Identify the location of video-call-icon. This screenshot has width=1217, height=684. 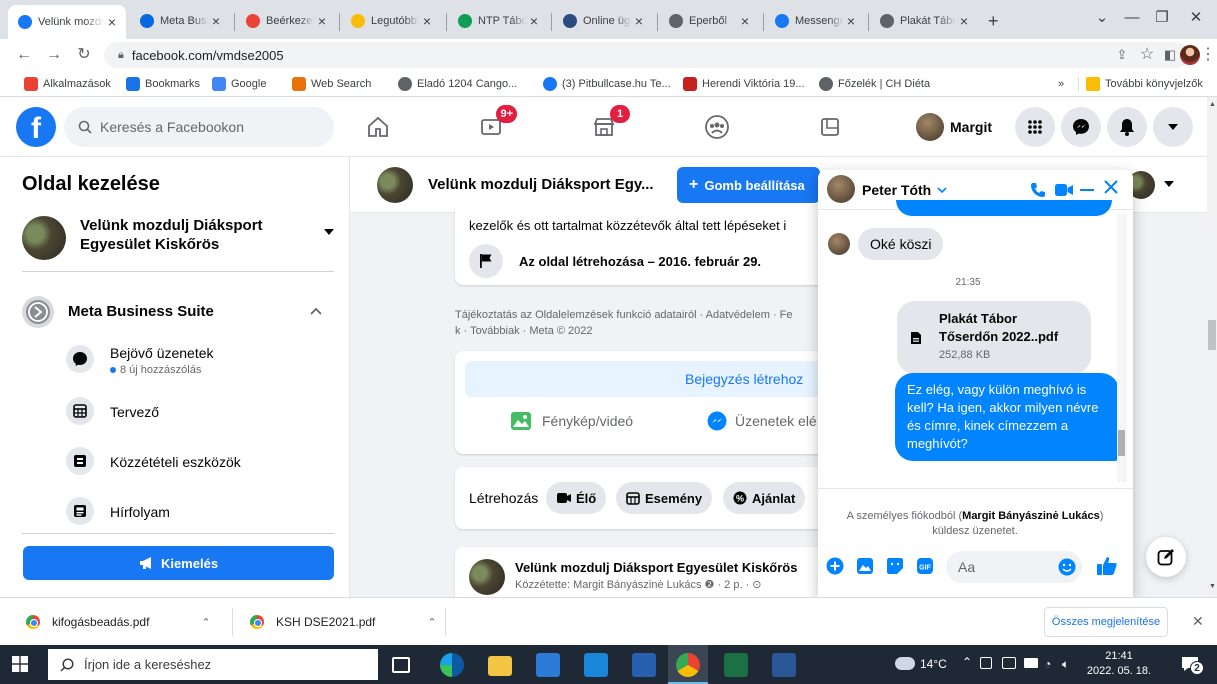
(1064, 190).